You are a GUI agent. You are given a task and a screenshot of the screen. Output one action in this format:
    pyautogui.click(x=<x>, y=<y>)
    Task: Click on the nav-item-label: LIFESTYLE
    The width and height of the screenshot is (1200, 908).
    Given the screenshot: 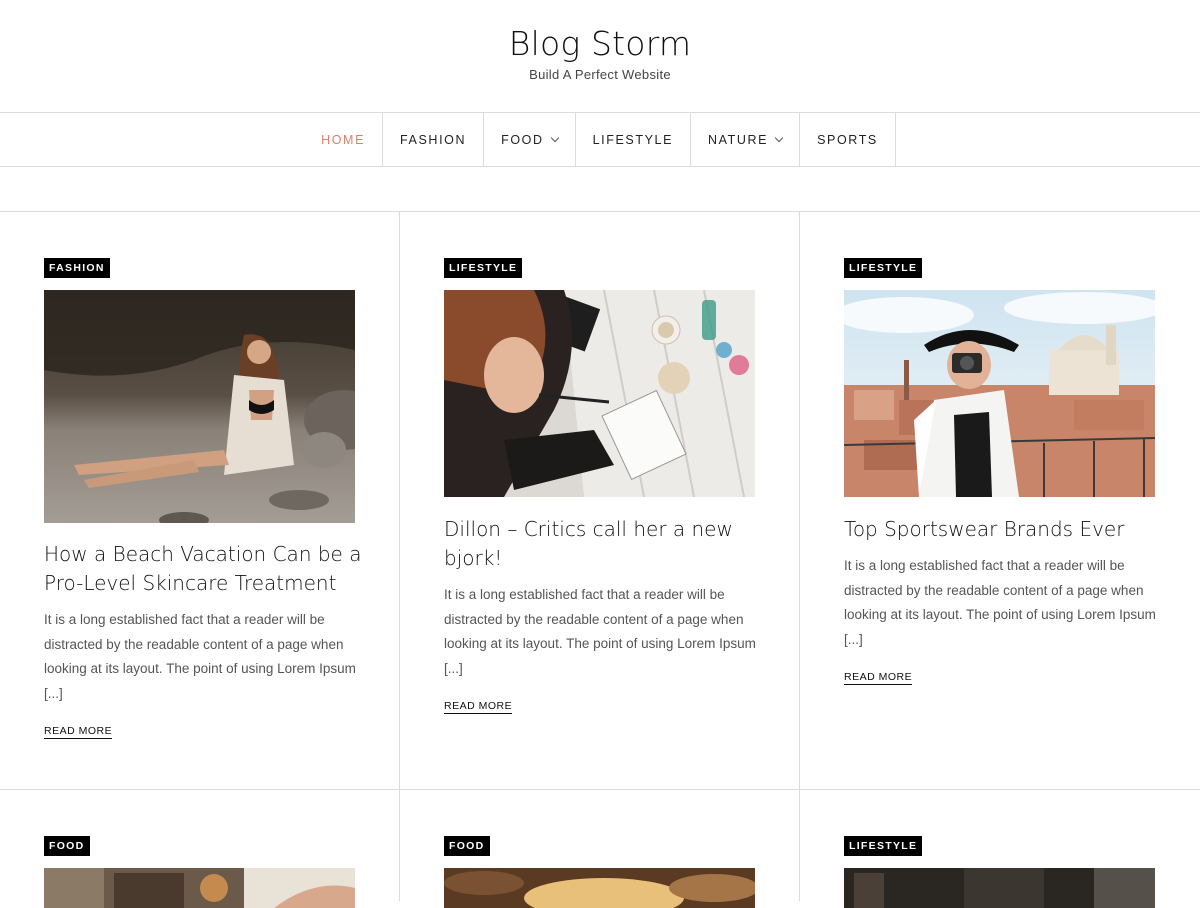 What is the action you would take?
    pyautogui.click(x=633, y=139)
    